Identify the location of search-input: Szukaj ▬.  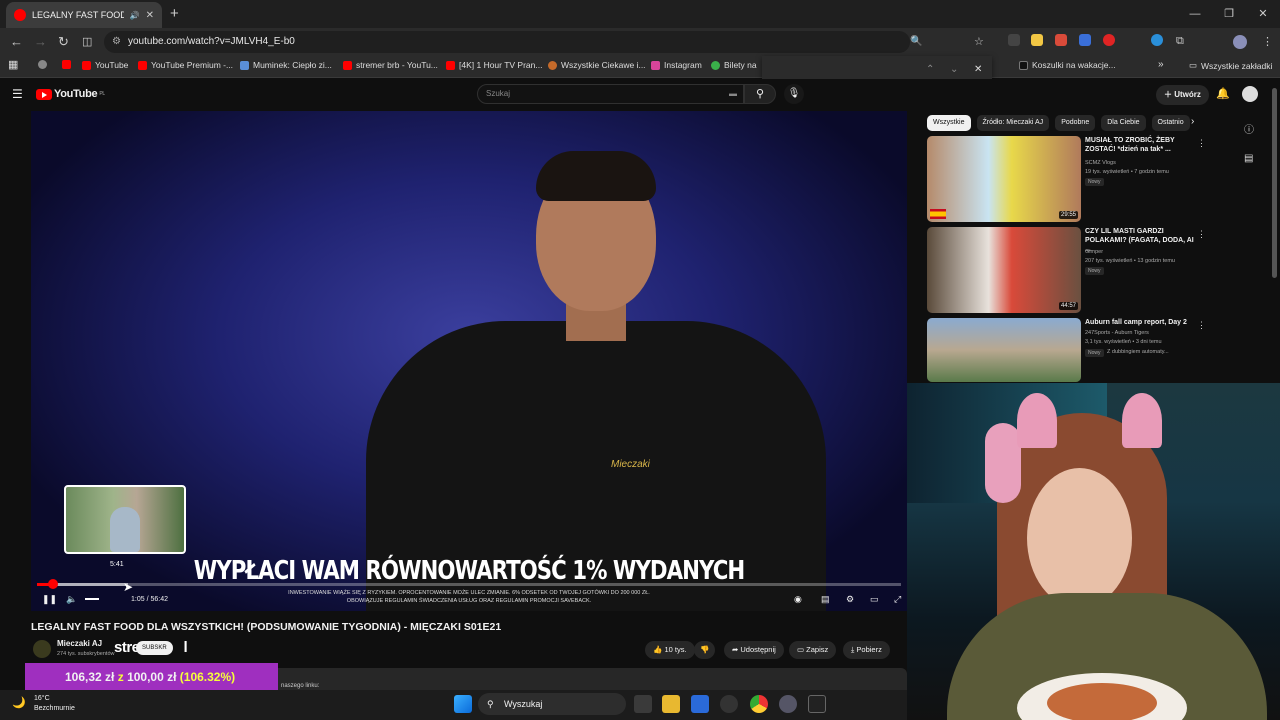
(610, 94).